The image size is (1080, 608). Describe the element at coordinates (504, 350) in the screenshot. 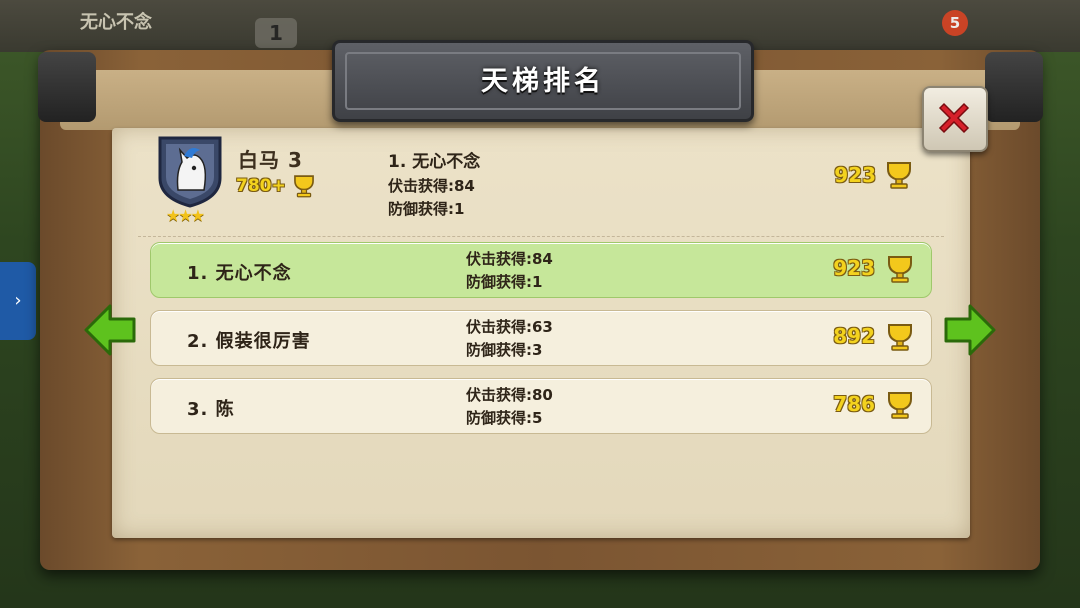

I see `defense-gain: 防御获得:3` at that location.